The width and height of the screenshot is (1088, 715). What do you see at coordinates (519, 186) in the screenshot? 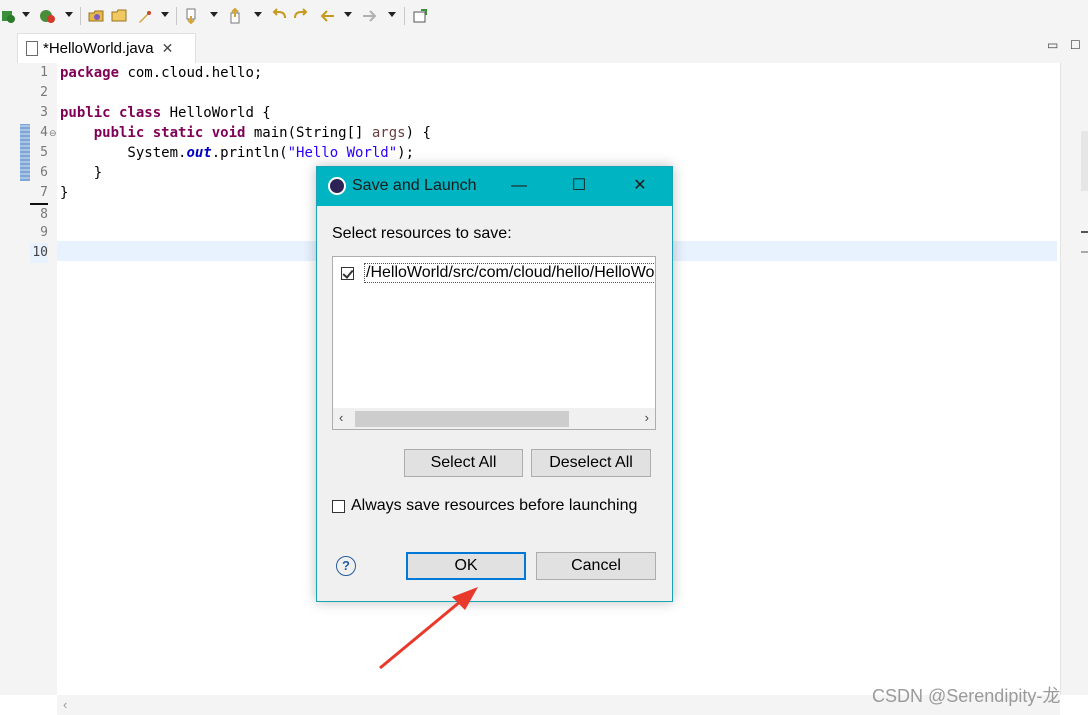
I see `minimize-icon: —` at bounding box center [519, 186].